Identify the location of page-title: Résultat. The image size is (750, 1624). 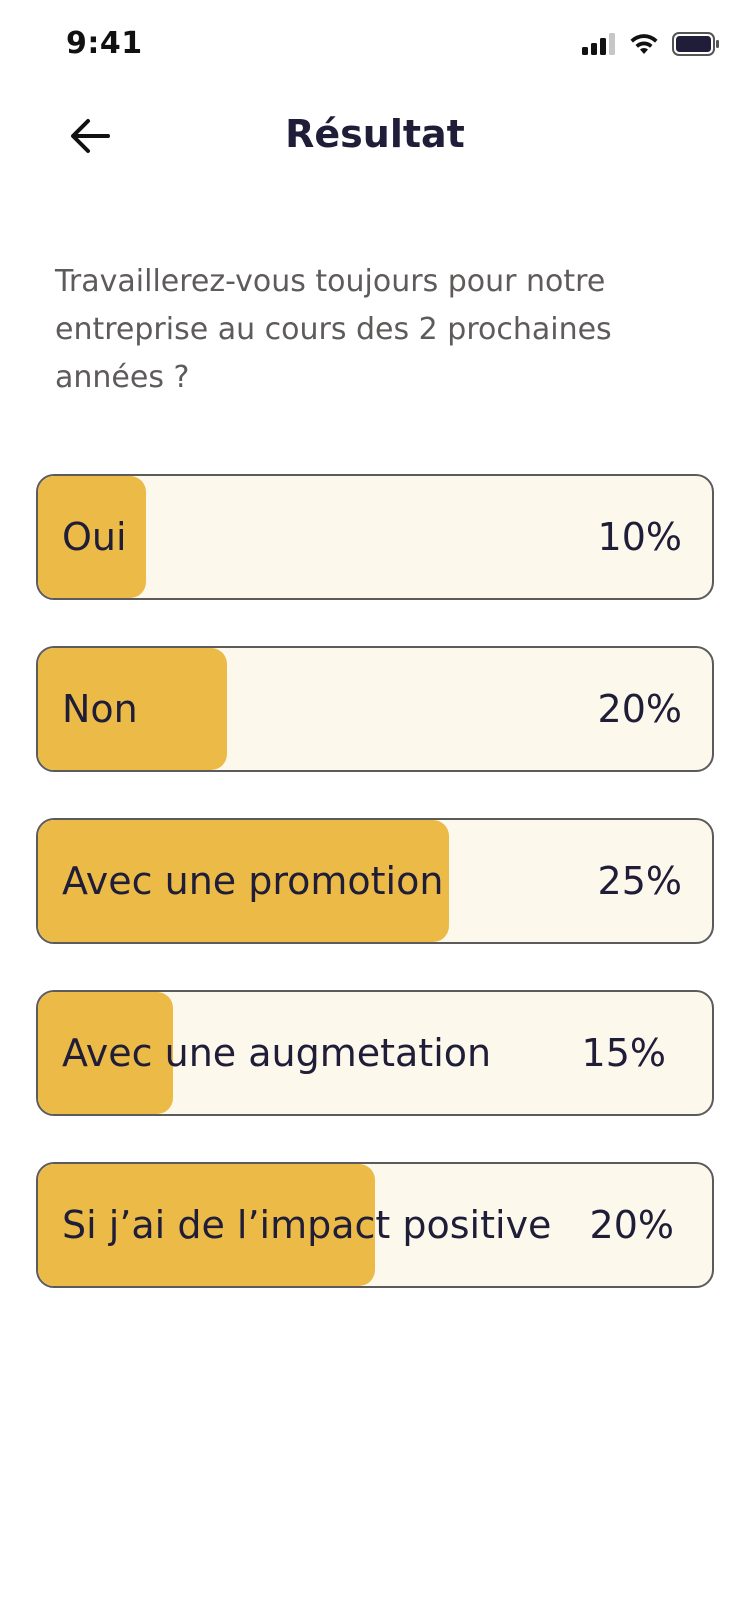
(375, 134).